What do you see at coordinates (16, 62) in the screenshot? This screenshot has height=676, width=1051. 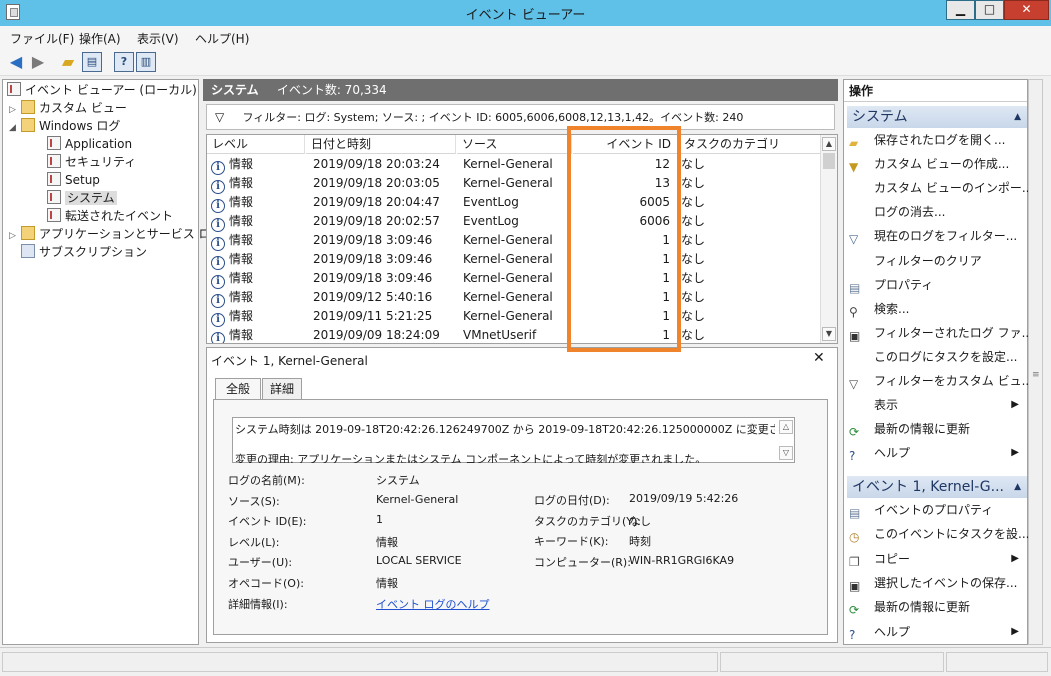 I see `back-arrow-icon: ◀` at bounding box center [16, 62].